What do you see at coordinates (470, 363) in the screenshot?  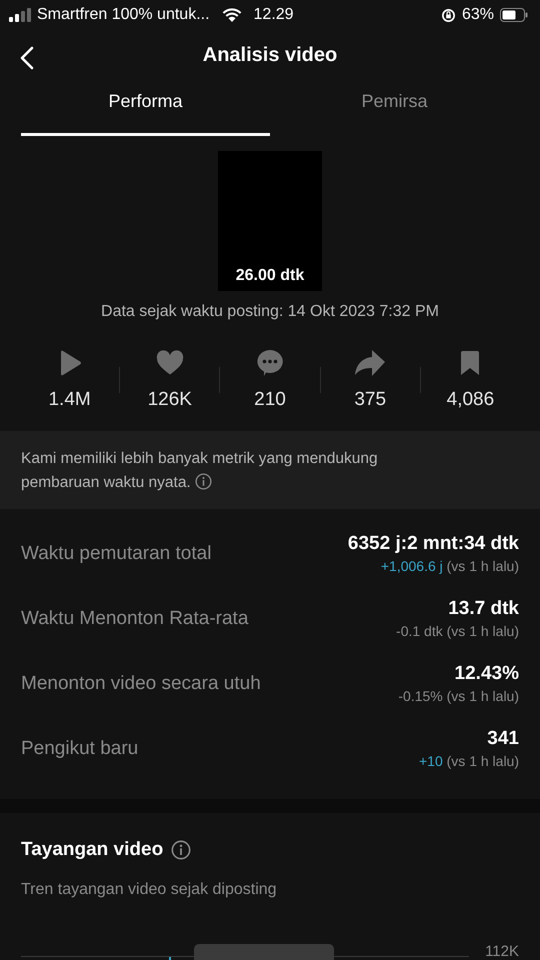 I see `bookmark-icon` at bounding box center [470, 363].